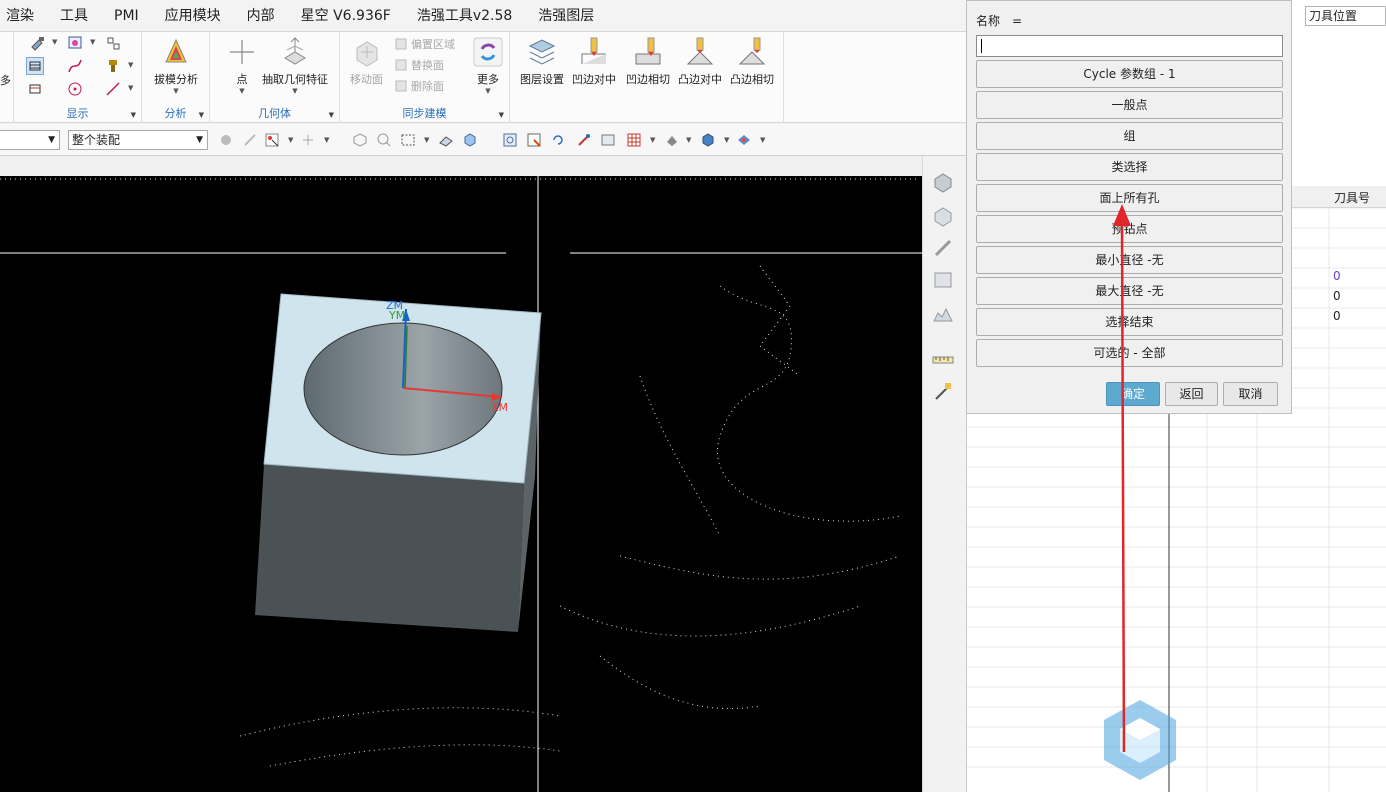 The width and height of the screenshot is (1386, 792). Describe the element at coordinates (295, 65) in the screenshot. I see `extract-geometry-button: 抽取几何特征 ▼` at that location.